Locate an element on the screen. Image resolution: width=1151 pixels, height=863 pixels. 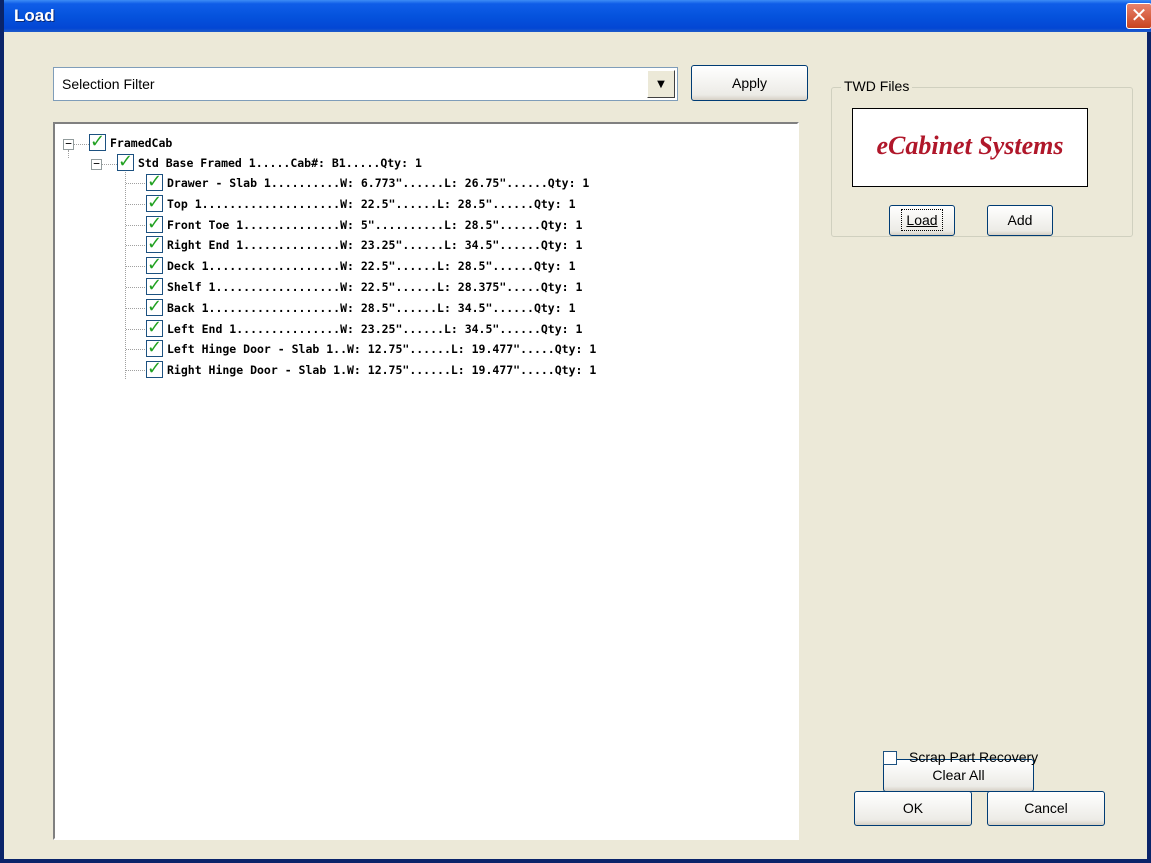
cancel-button: Cancel is located at coordinates (1046, 808).